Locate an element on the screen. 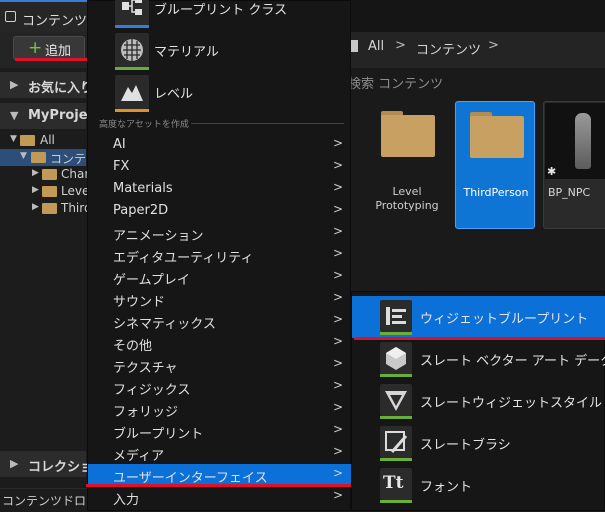  tree-item-thirdperson: ▶ ThirdPerson is located at coordinates (66, 208).